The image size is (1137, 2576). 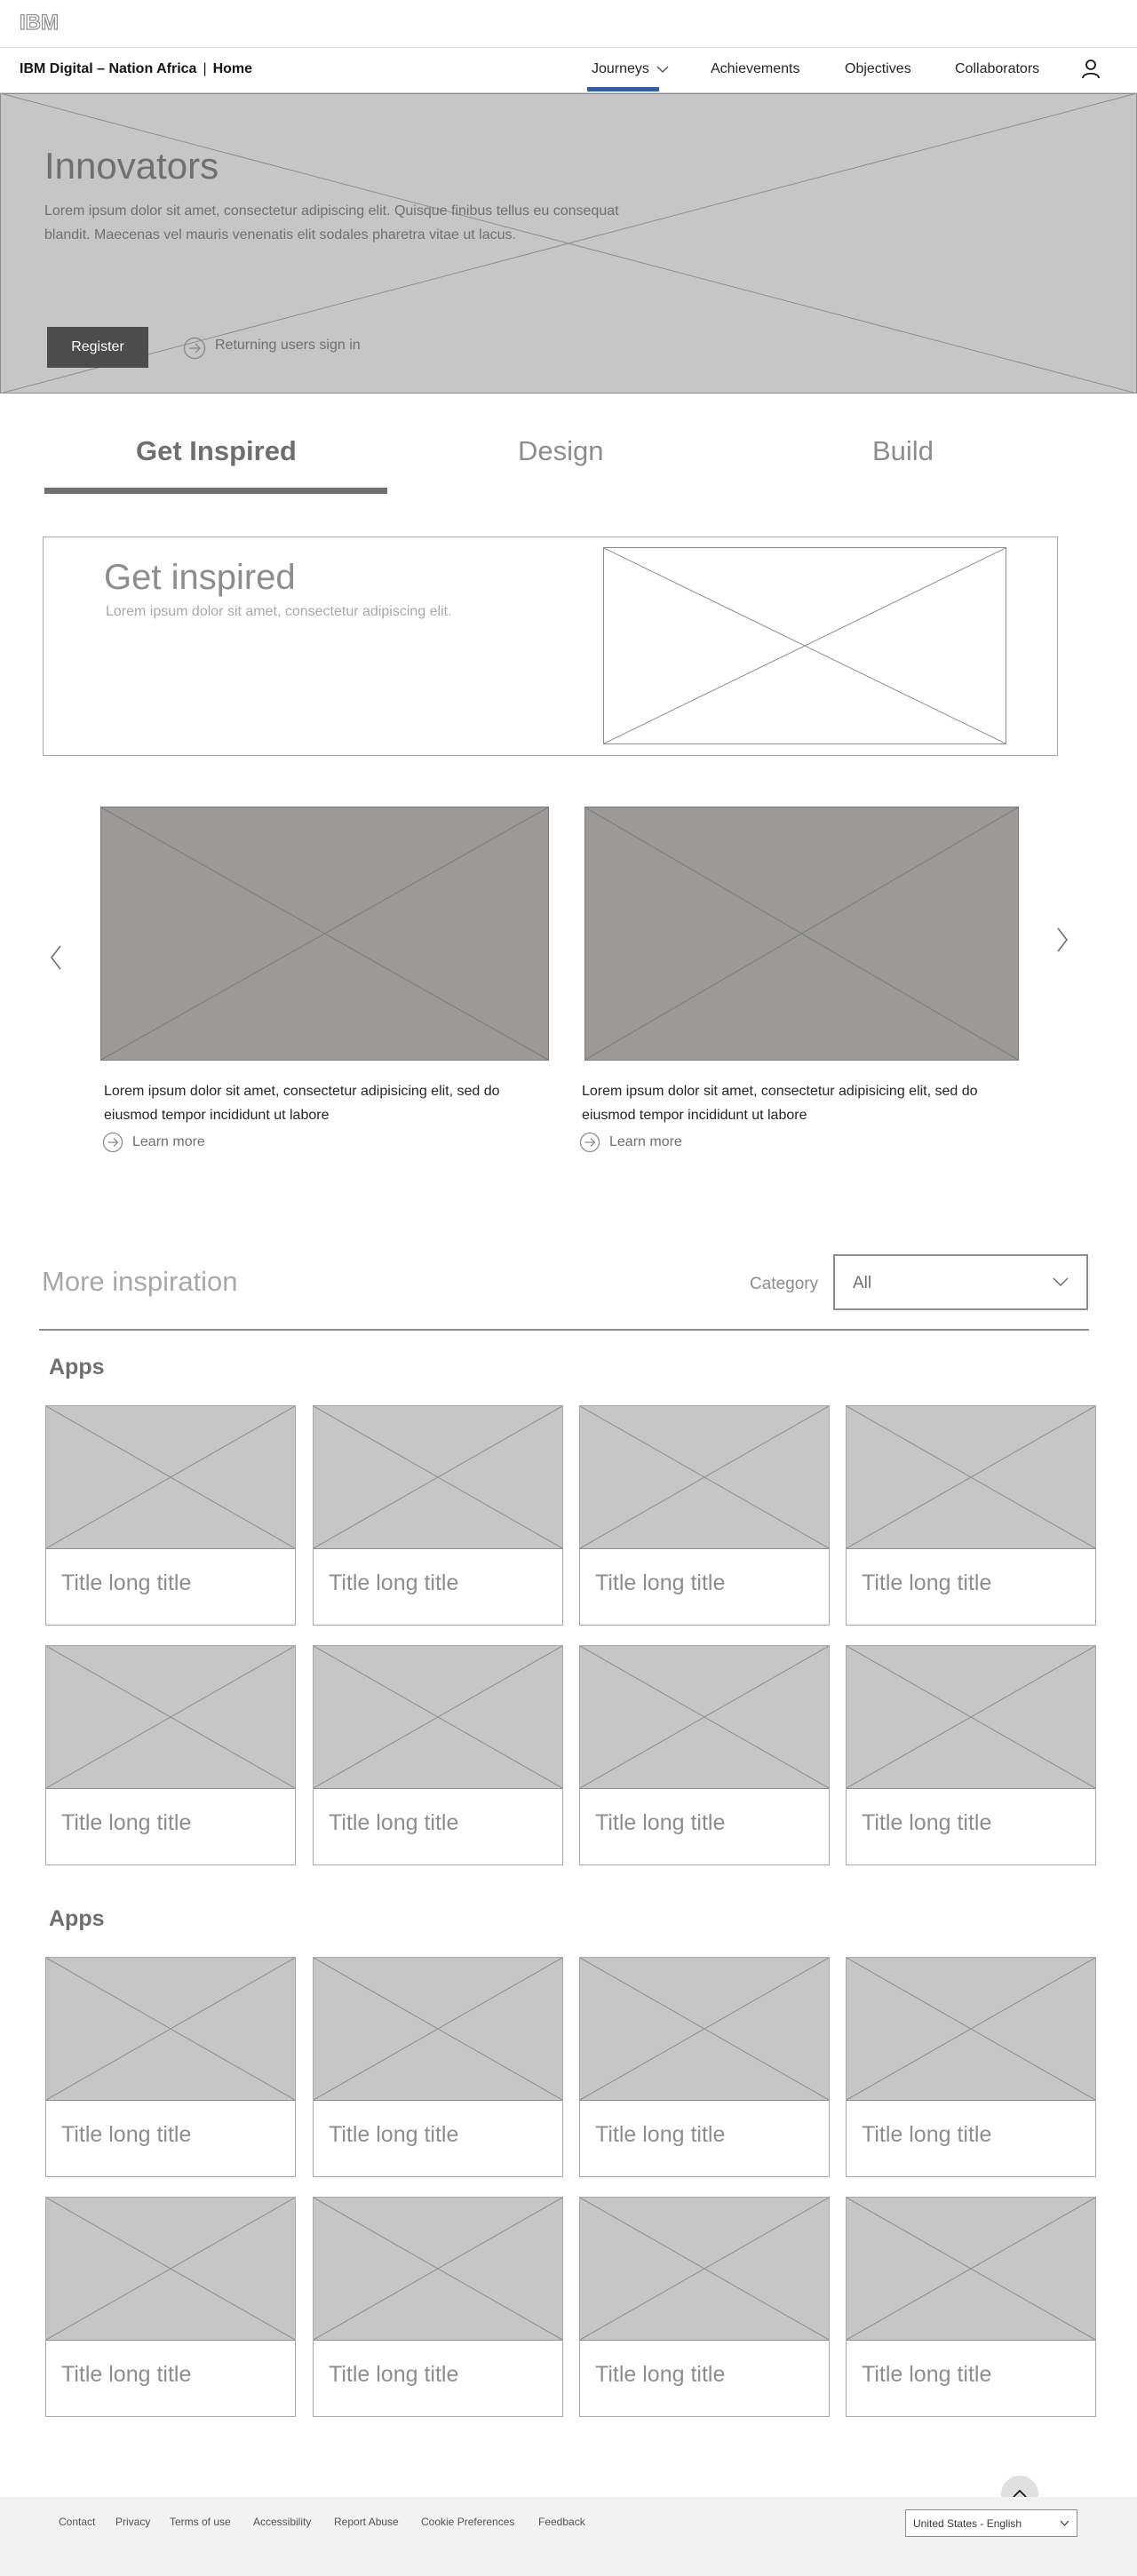 What do you see at coordinates (561, 451) in the screenshot?
I see `tab-design: Design` at bounding box center [561, 451].